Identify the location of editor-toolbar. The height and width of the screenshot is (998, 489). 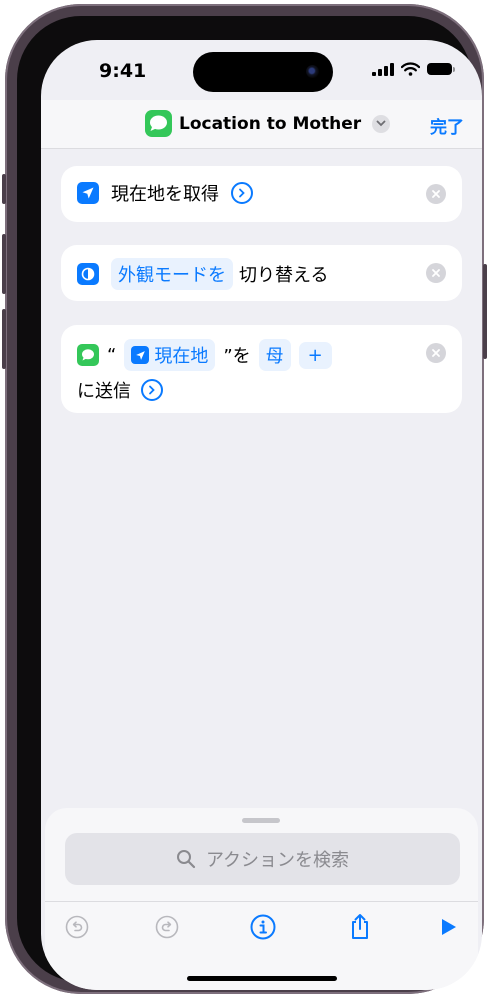
(261, 926).